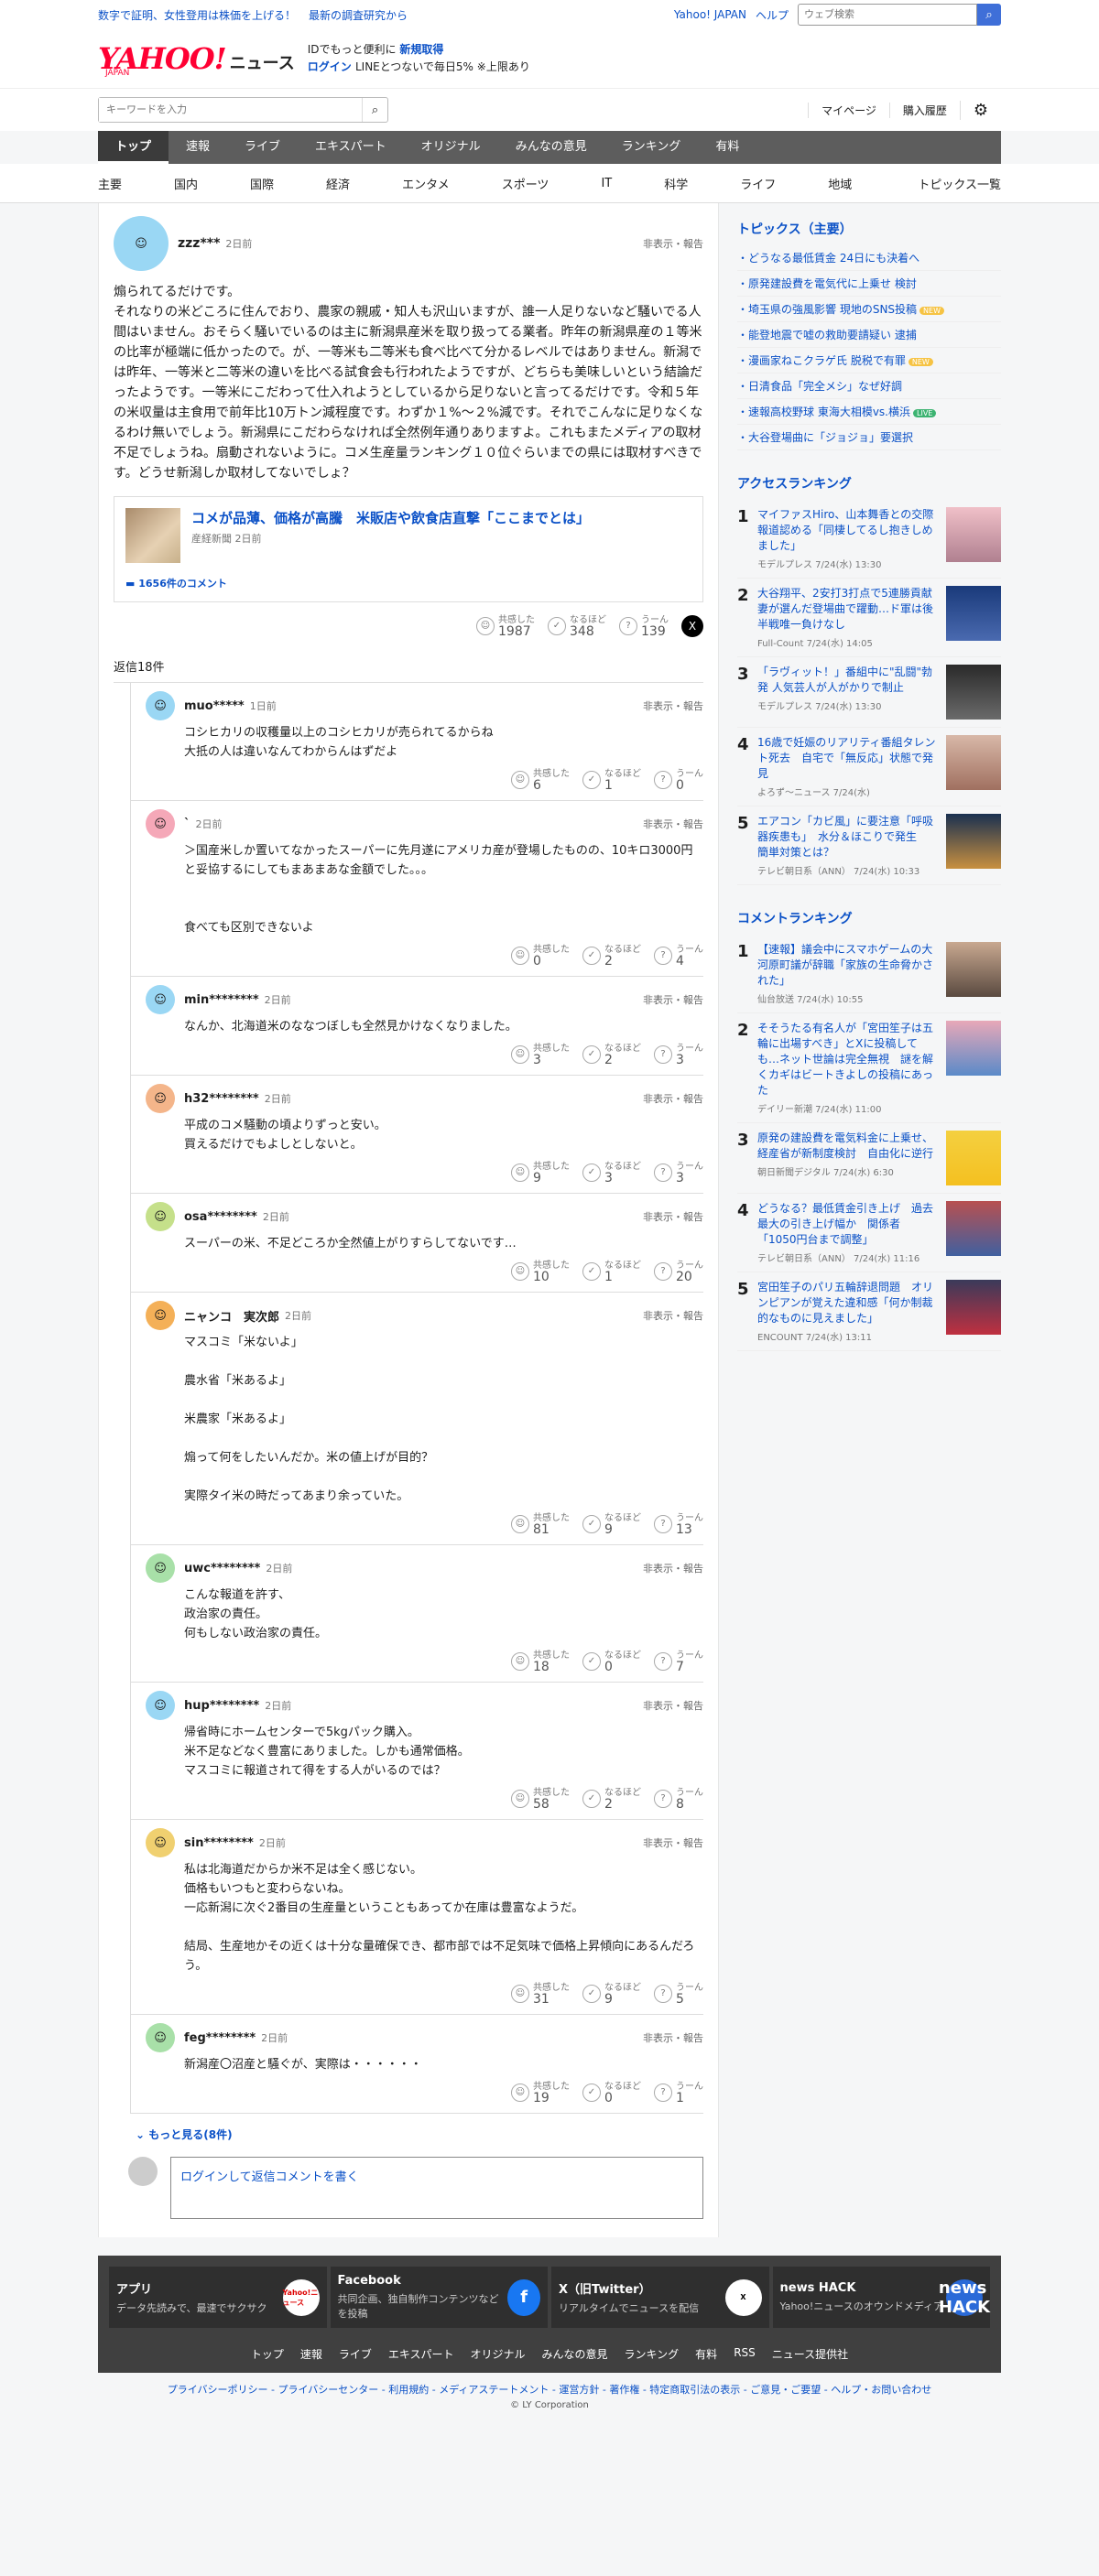 This screenshot has width=1099, height=2576. Describe the element at coordinates (218, 2297) in the screenshot. I see `footer-card: アプリ データ先読みで、最速でサクサク Yahoo!ニュース` at that location.